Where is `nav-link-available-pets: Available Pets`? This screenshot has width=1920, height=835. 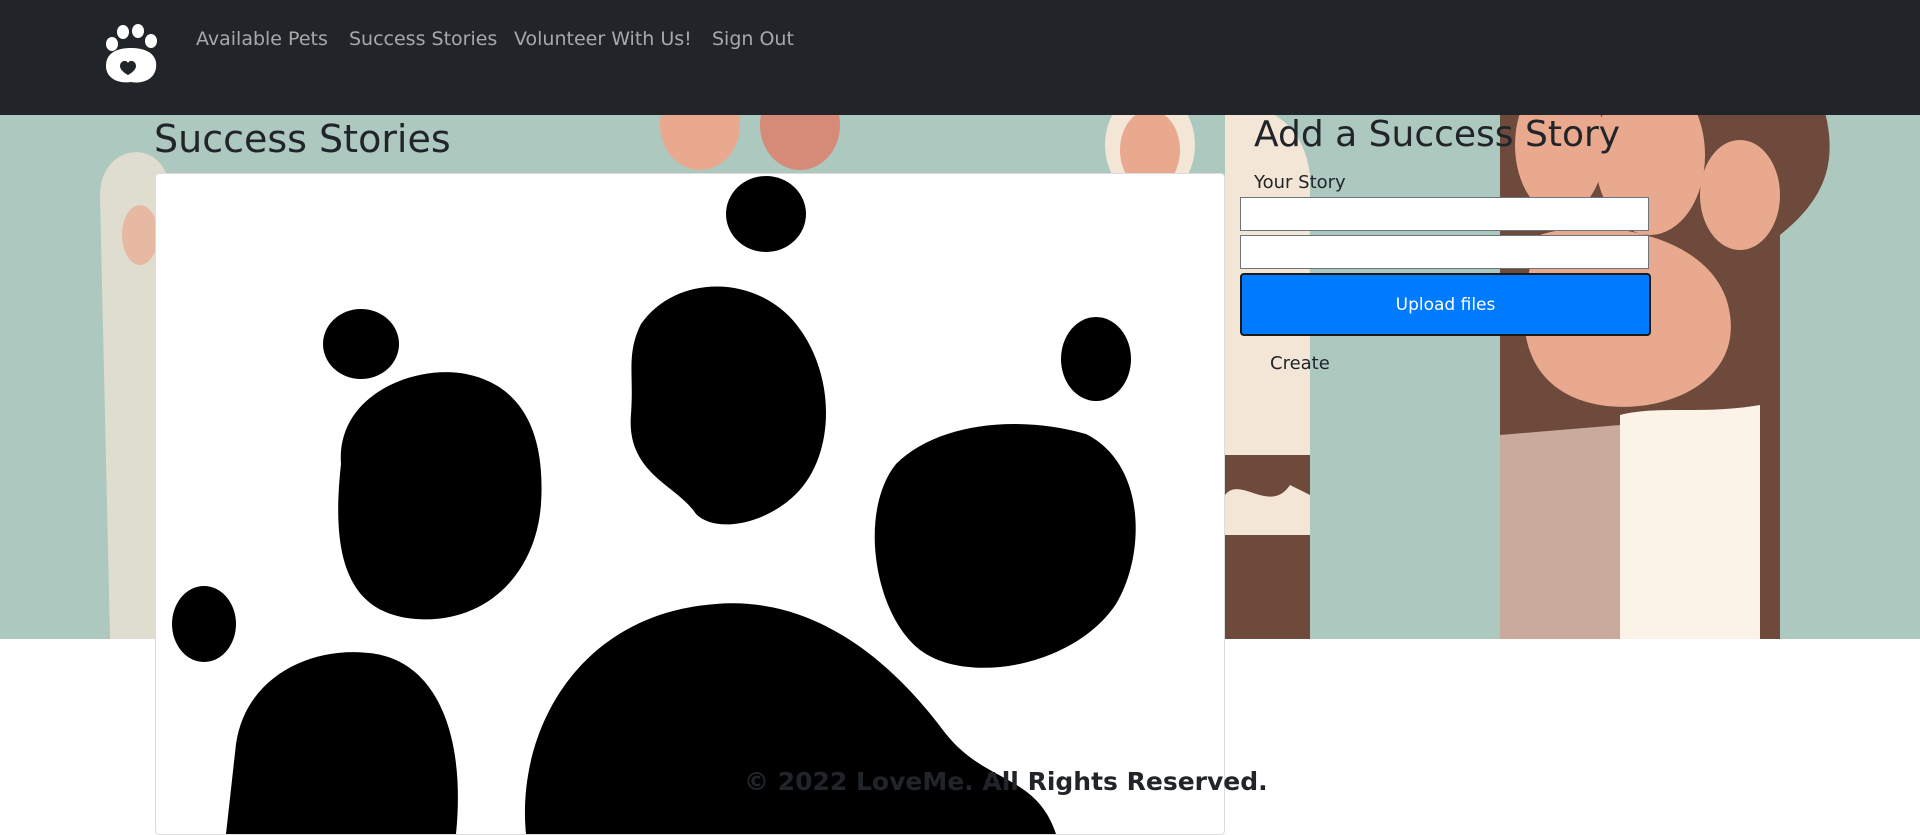
nav-link-available-pets: Available Pets is located at coordinates (262, 39).